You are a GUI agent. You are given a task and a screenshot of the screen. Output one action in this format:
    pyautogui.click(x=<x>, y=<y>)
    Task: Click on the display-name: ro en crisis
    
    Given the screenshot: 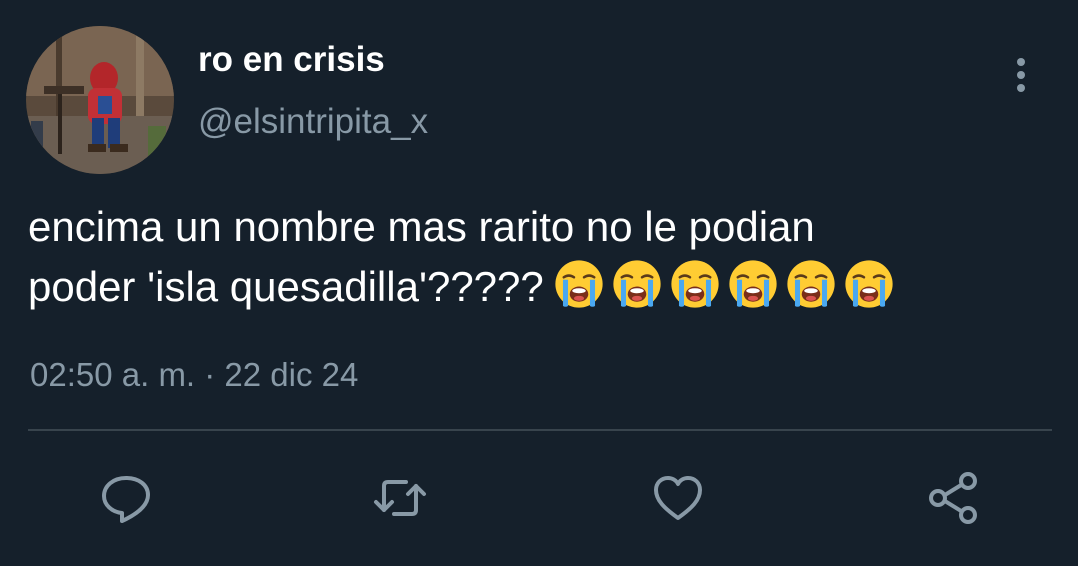 What is the action you would take?
    pyautogui.click(x=291, y=60)
    